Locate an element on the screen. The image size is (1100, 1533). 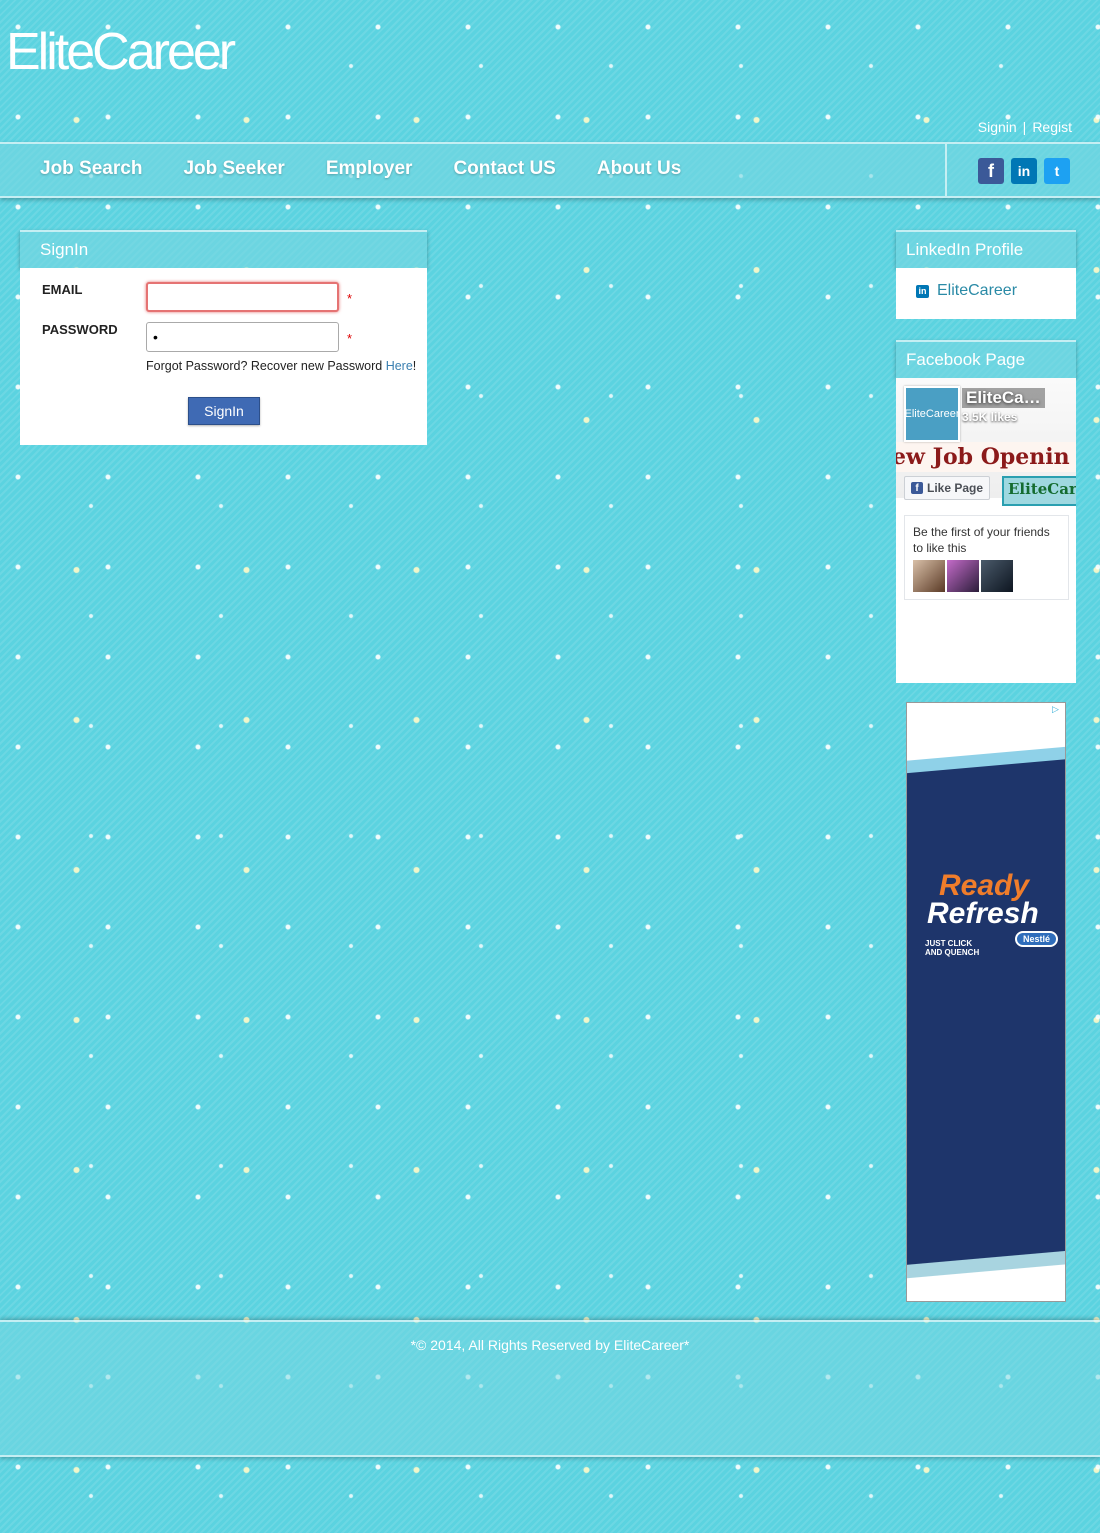
nav-divider is located at coordinates (946, 170).